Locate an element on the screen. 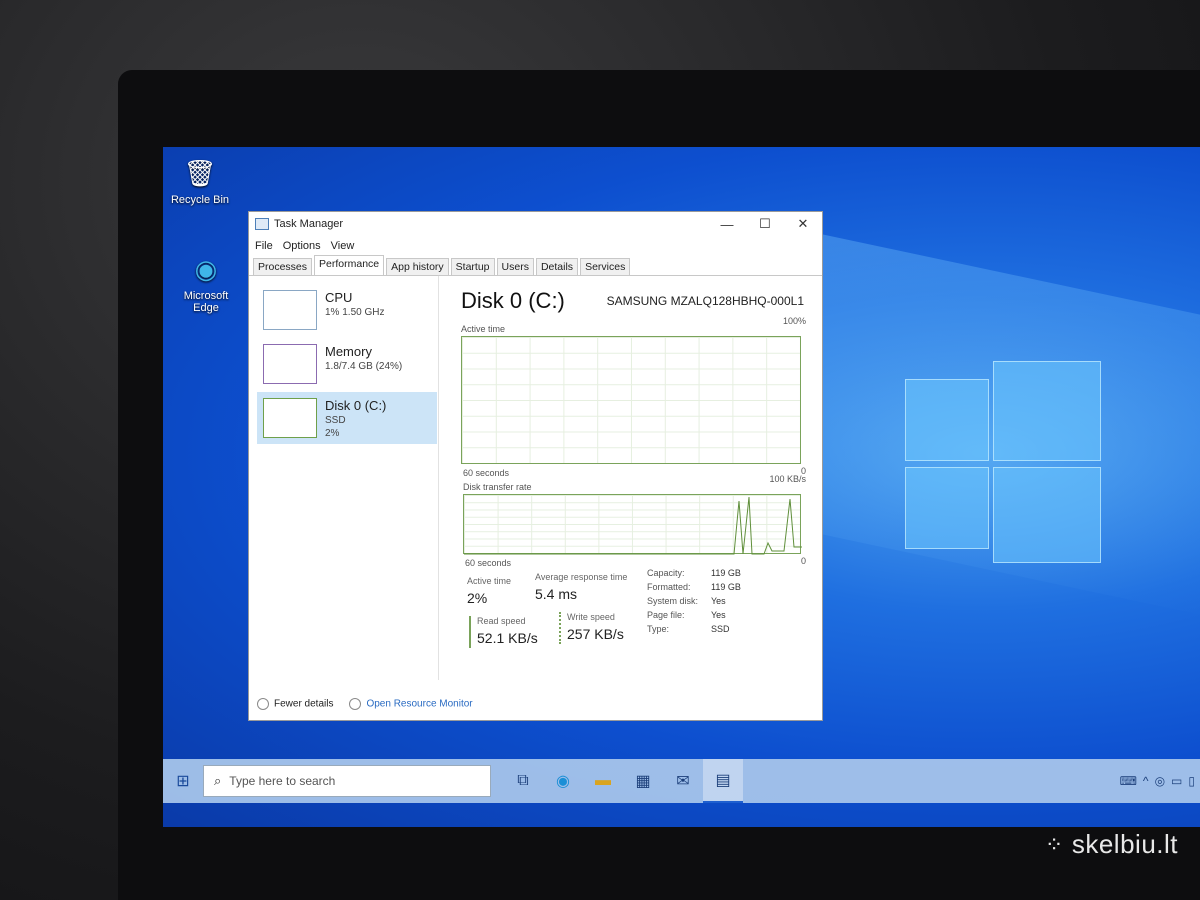 This screenshot has height=900, width=1200. desktop-icon-label: Microsoft Edge is located at coordinates (206, 302).